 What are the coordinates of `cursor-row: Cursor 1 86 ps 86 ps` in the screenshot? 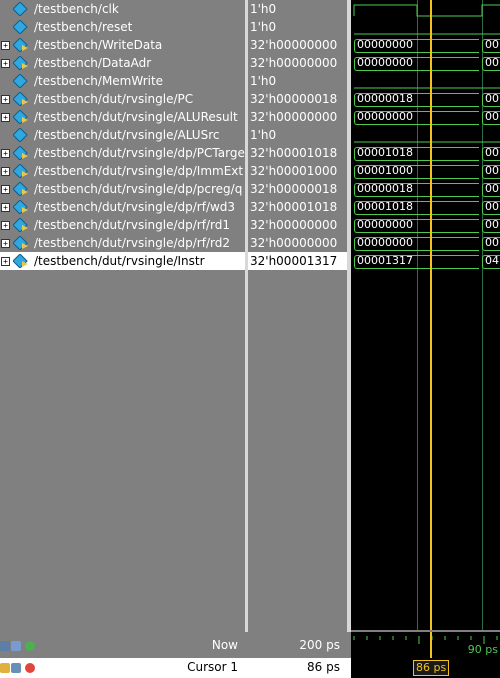 It's located at (250, 668).